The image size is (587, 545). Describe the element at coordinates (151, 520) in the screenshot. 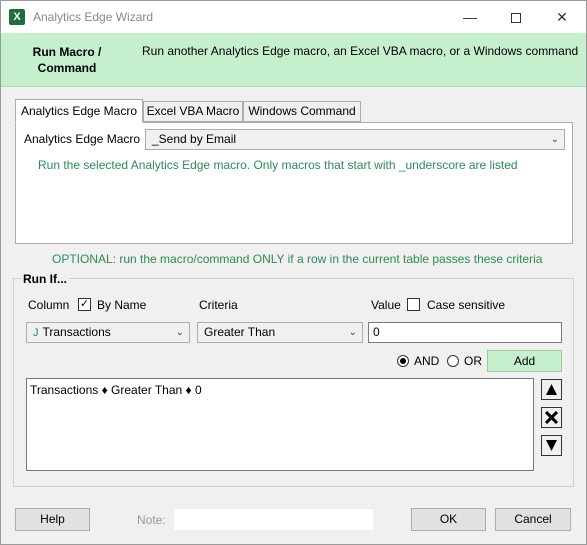

I see `note-label: Note:` at that location.